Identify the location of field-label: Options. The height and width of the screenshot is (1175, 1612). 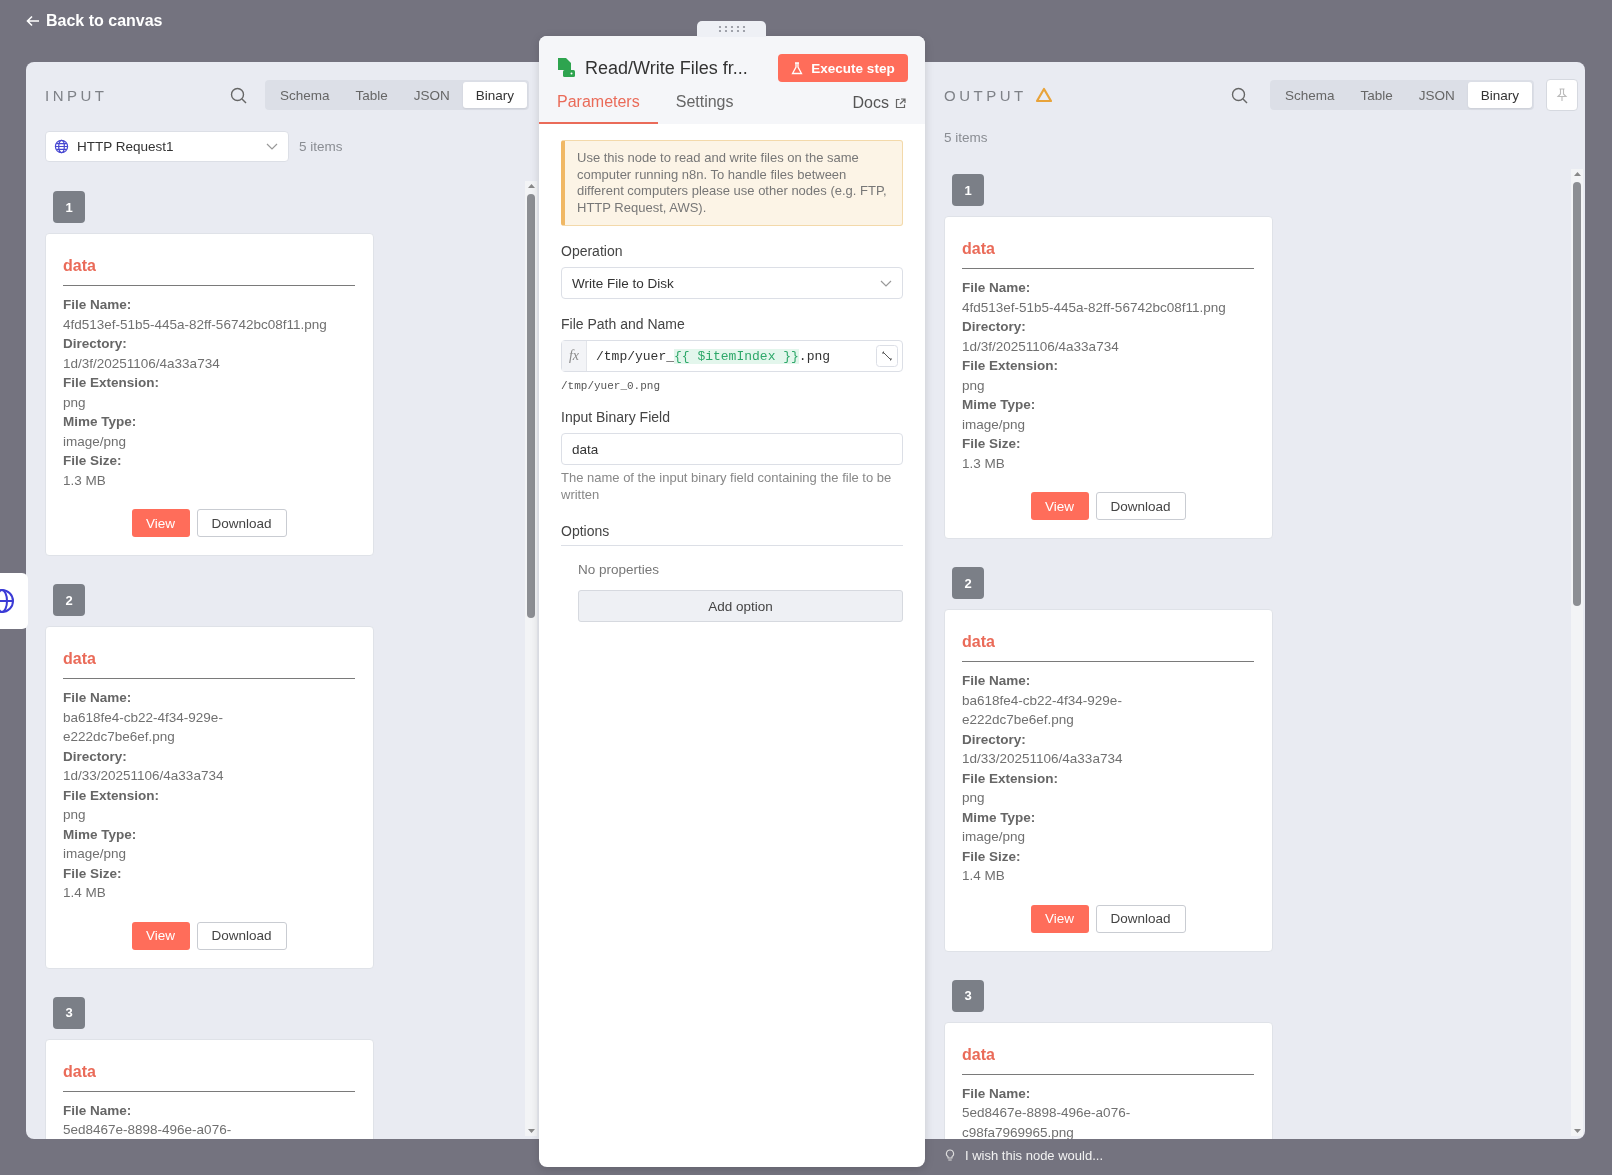
(732, 534).